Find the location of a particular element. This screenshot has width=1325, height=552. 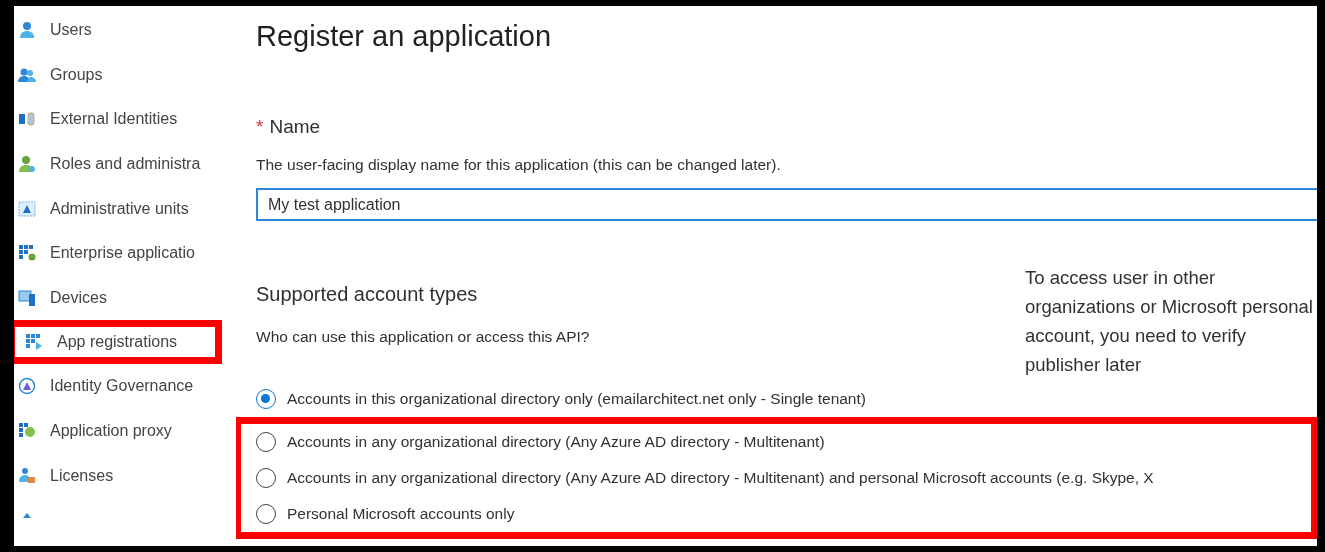

sidebar-item: Devices is located at coordinates (125, 298).